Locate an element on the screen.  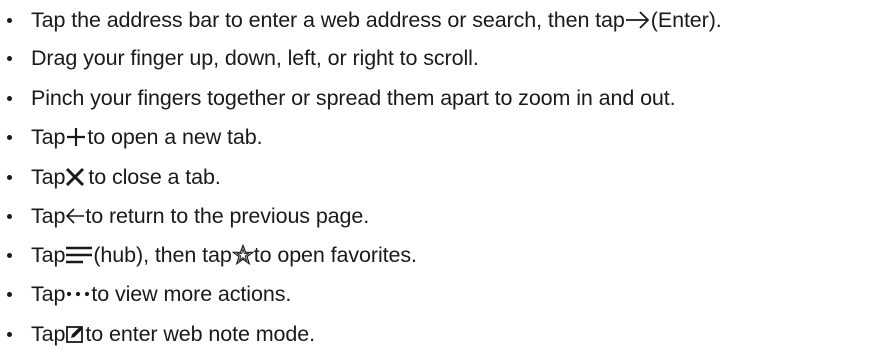
hub-icon is located at coordinates (79, 255).